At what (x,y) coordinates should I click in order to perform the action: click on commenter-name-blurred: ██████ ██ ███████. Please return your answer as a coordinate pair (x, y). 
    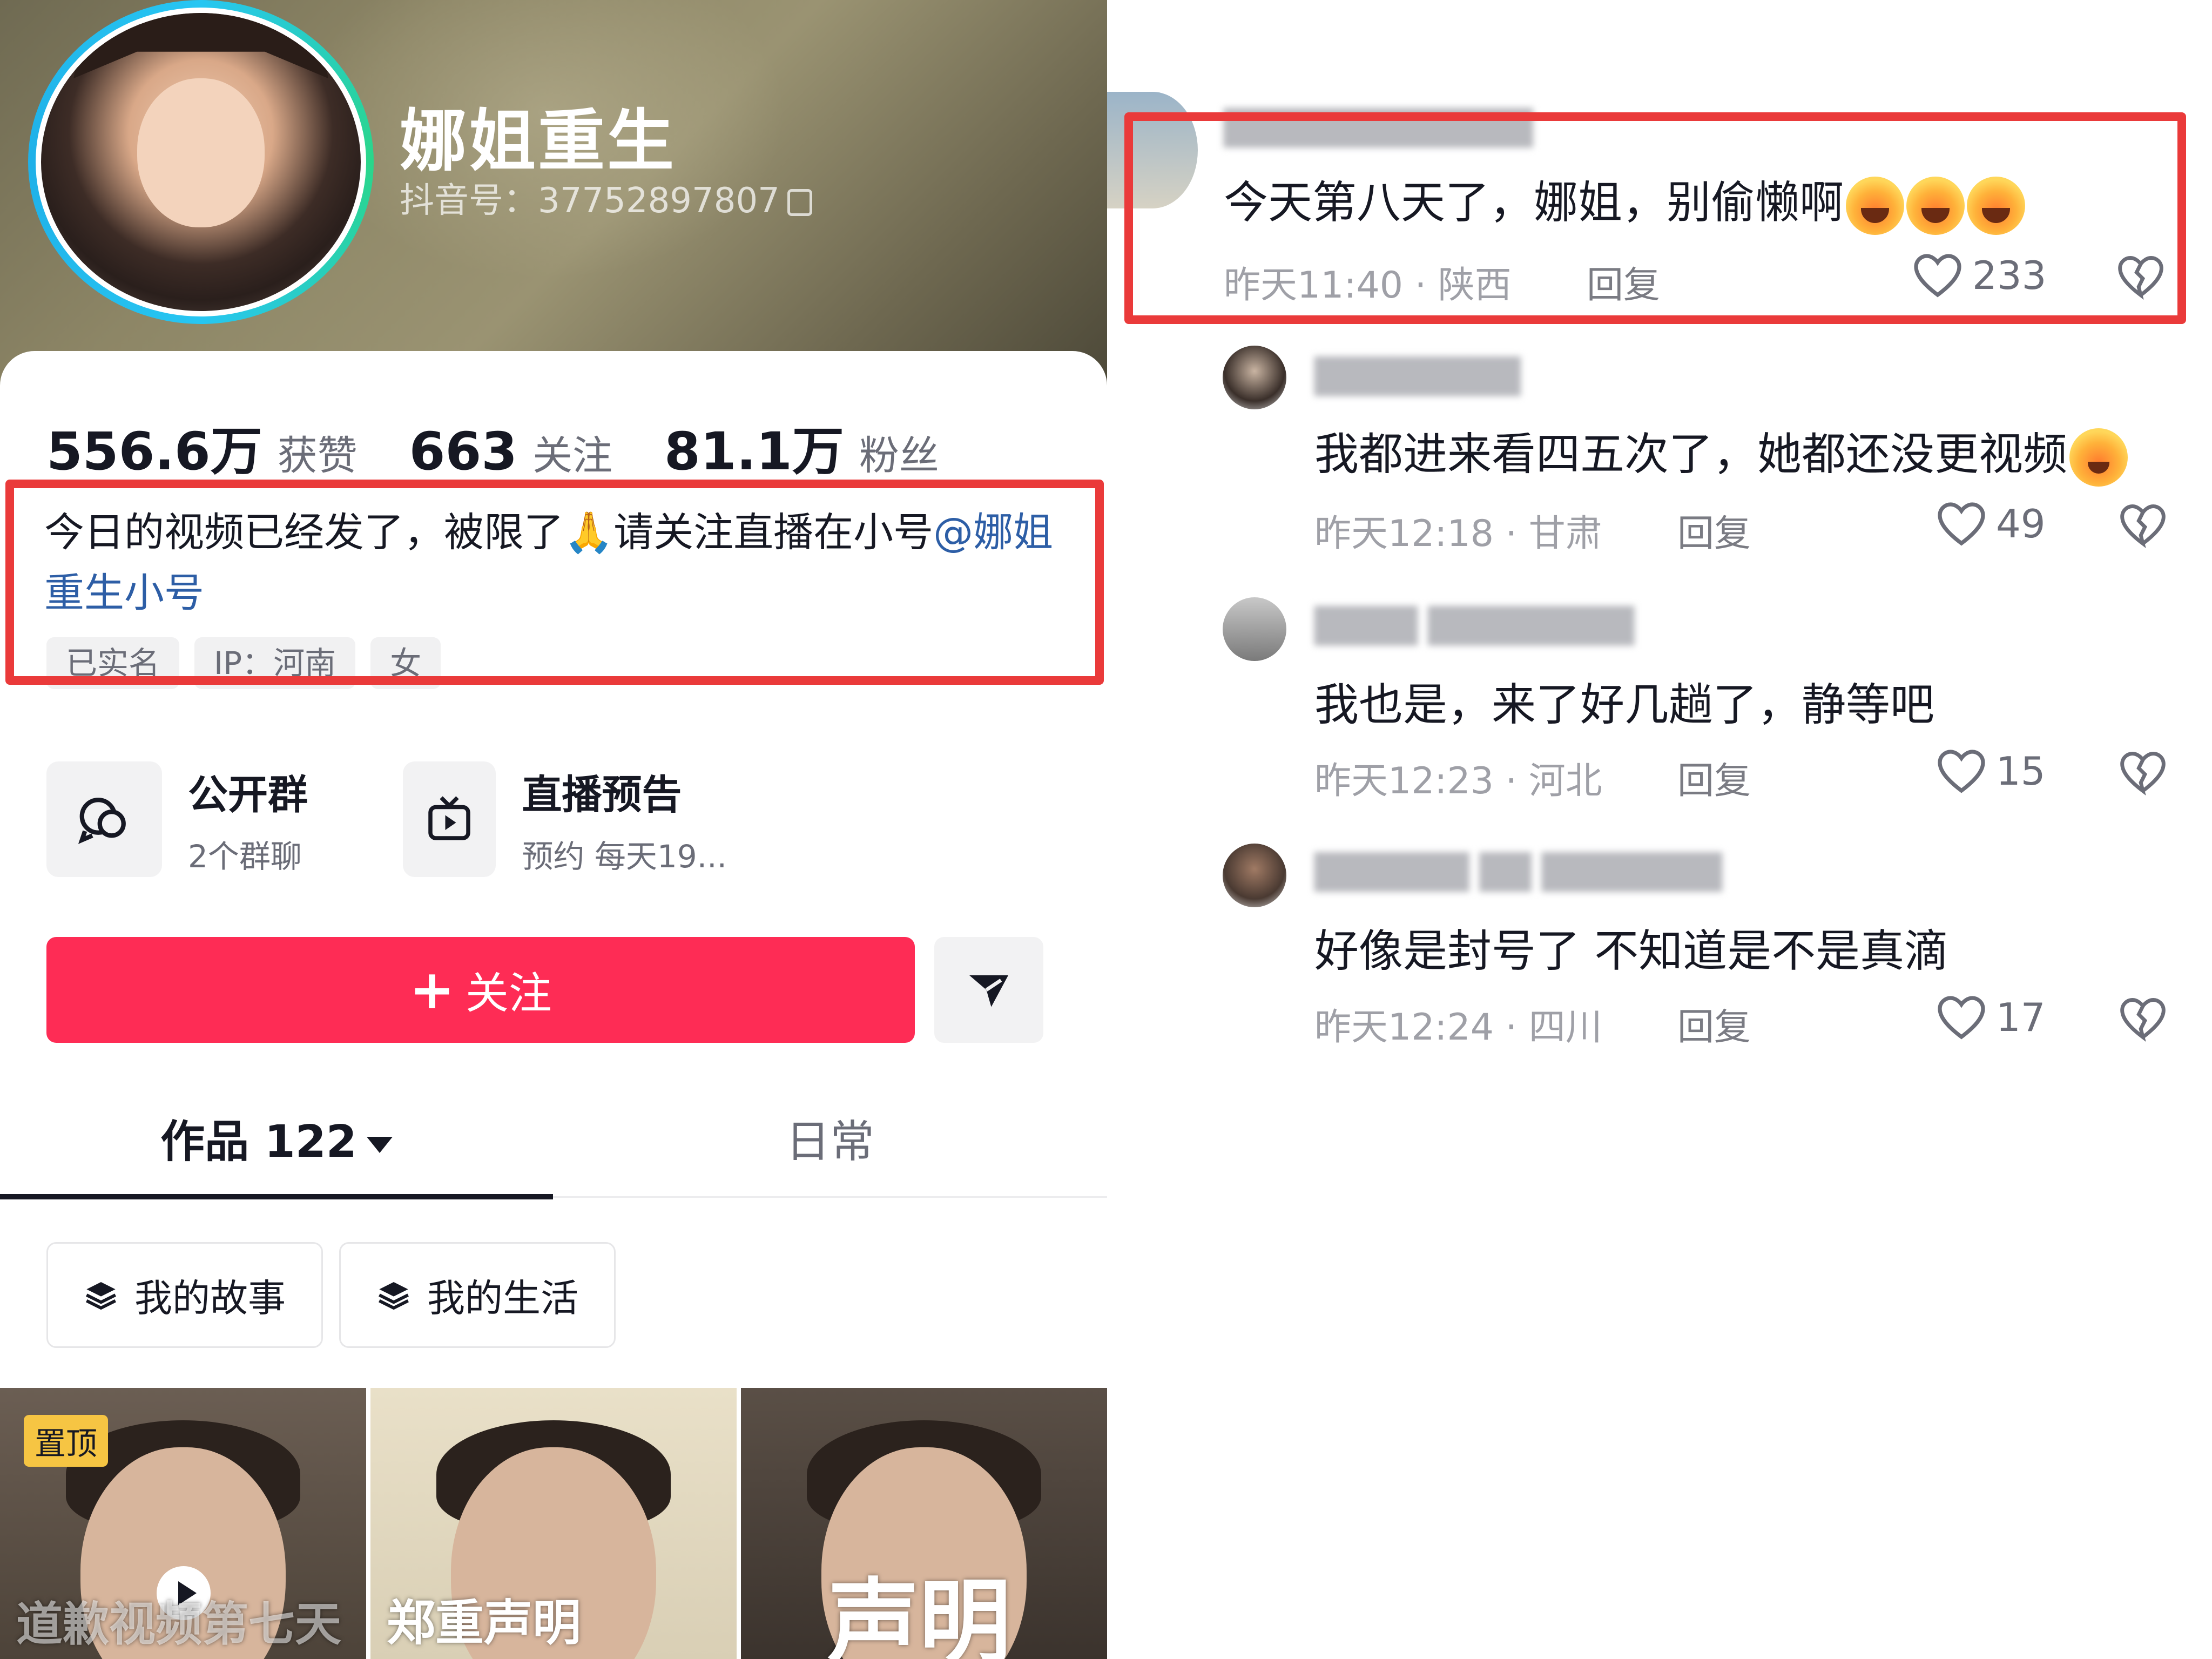
    Looking at the image, I should click on (1518, 872).